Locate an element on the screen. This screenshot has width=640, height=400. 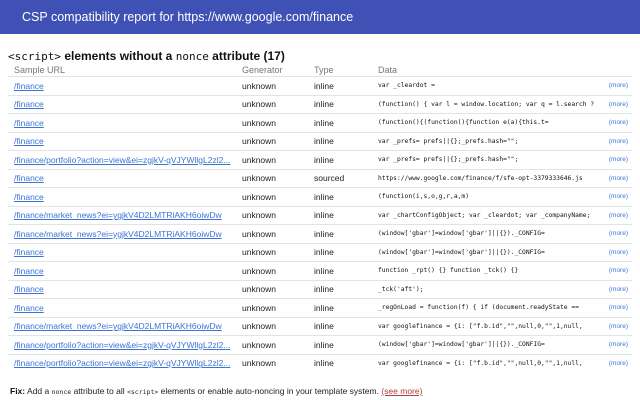
data-cell: _tck('aft'); is located at coordinates (483, 289).